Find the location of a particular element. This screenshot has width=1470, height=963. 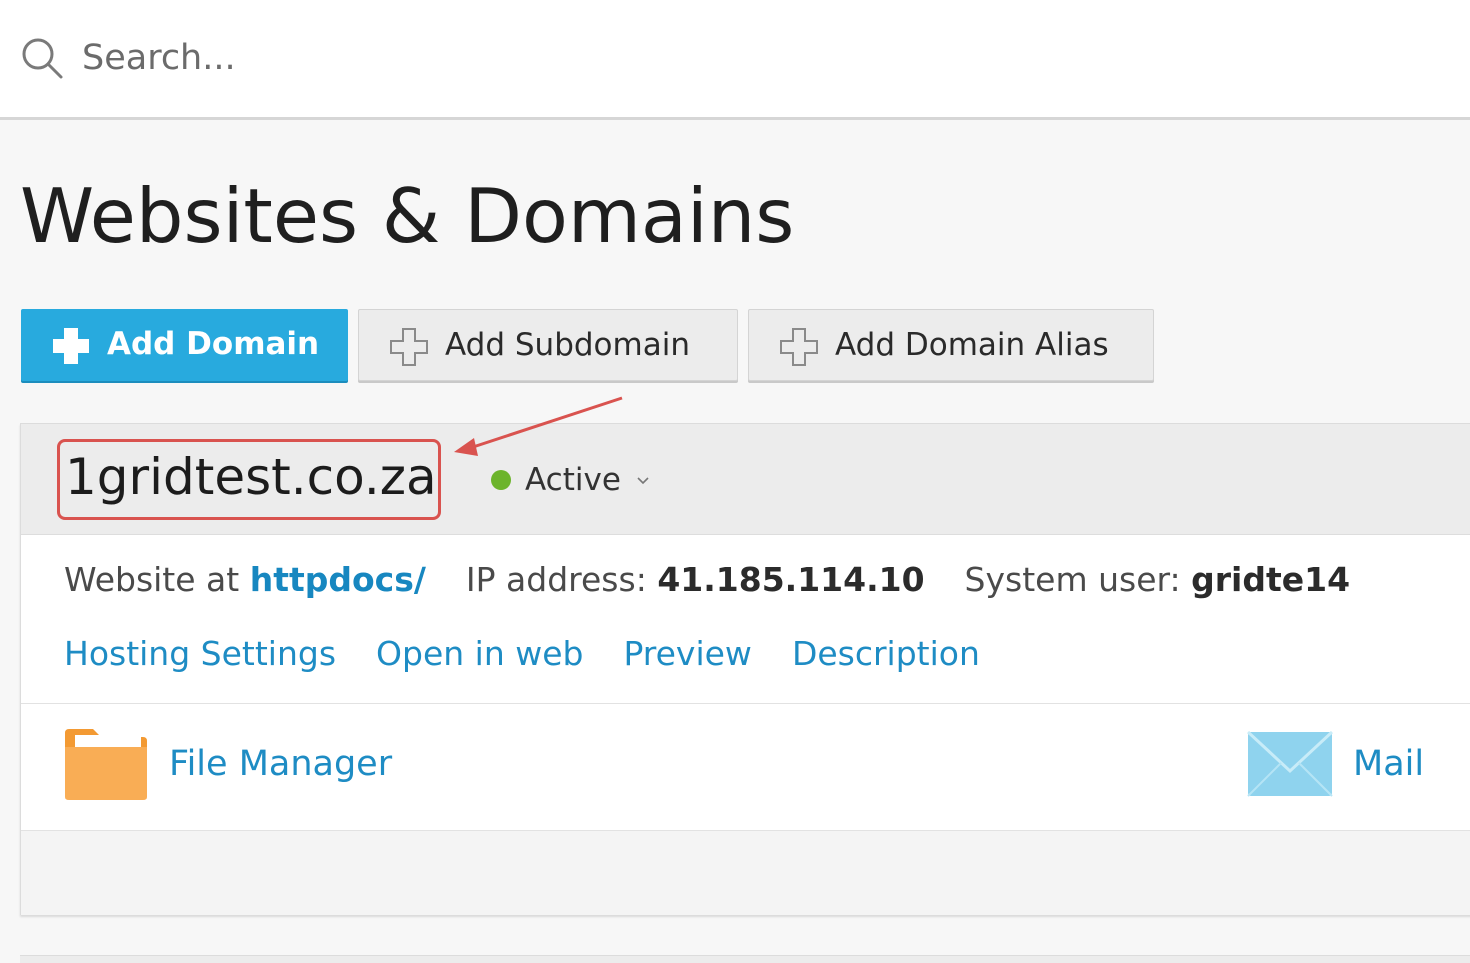

envelope-icon is located at coordinates (1290, 764).